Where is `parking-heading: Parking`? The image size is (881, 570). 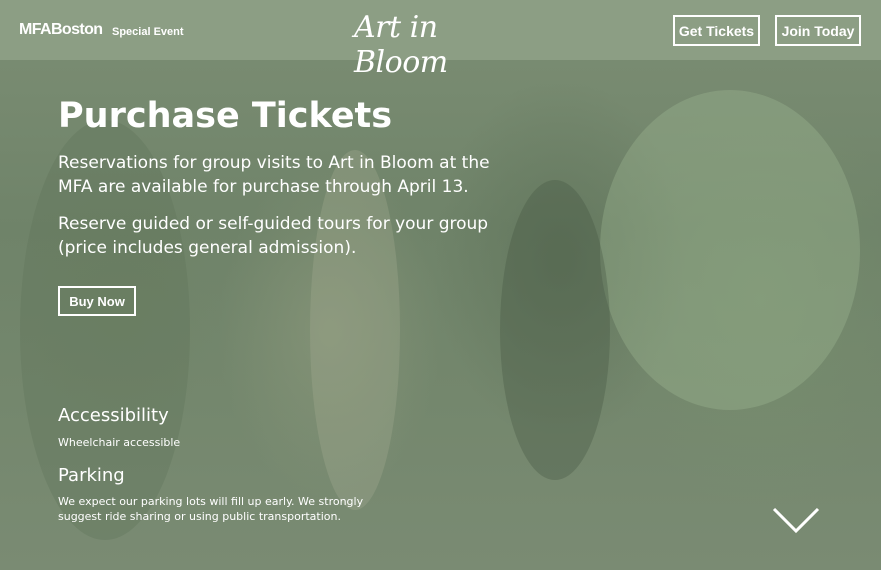
parking-heading: Parking is located at coordinates (91, 475).